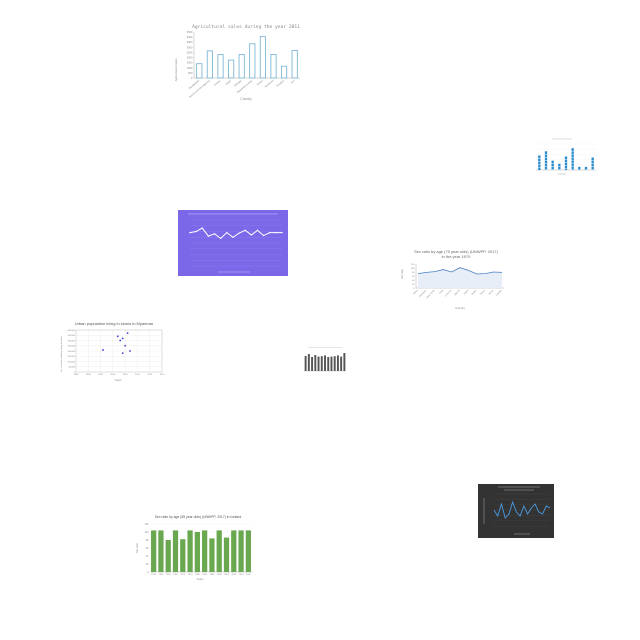 The height and width of the screenshot is (640, 640). I want to click on dark-line-svg, so click(516, 511).